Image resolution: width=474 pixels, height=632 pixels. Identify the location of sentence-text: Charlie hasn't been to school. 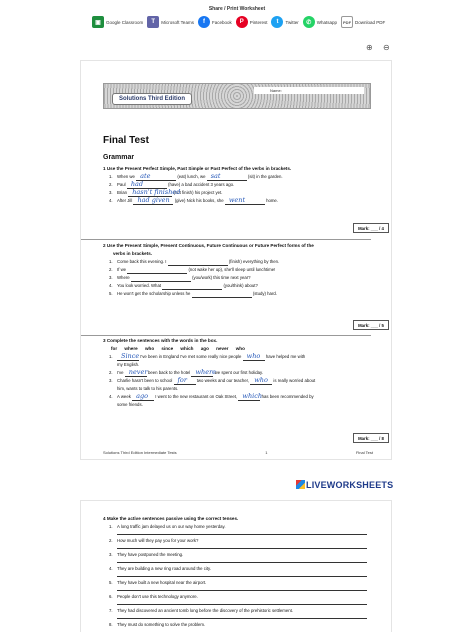
(145, 380).